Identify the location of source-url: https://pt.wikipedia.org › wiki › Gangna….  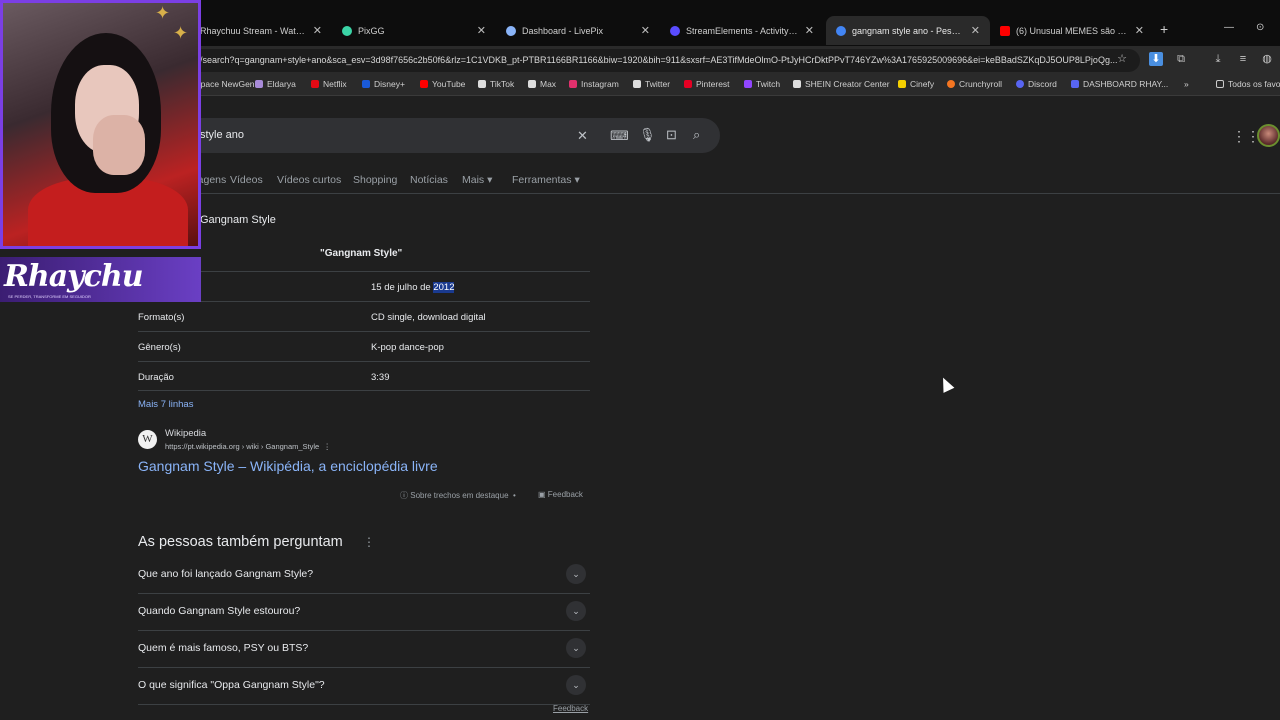
(248, 446).